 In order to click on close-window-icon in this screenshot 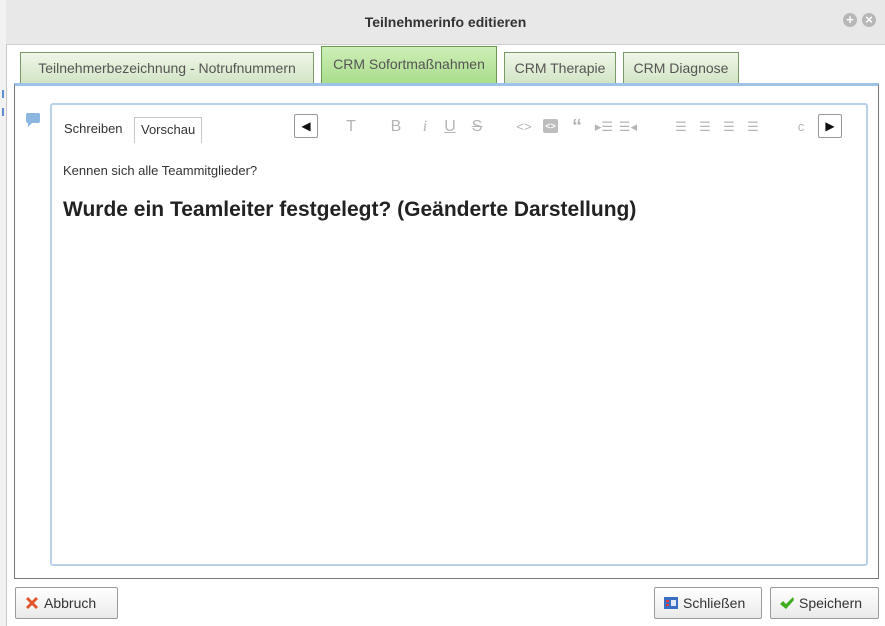, I will do `click(671, 603)`.